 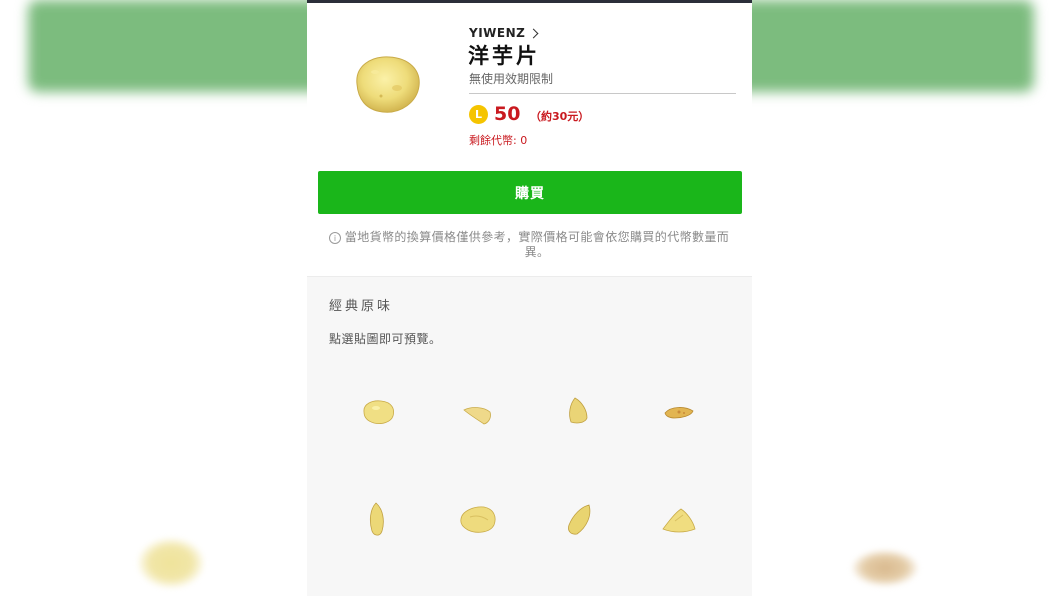 I want to click on section-title: 經典原味, so click(x=361, y=306).